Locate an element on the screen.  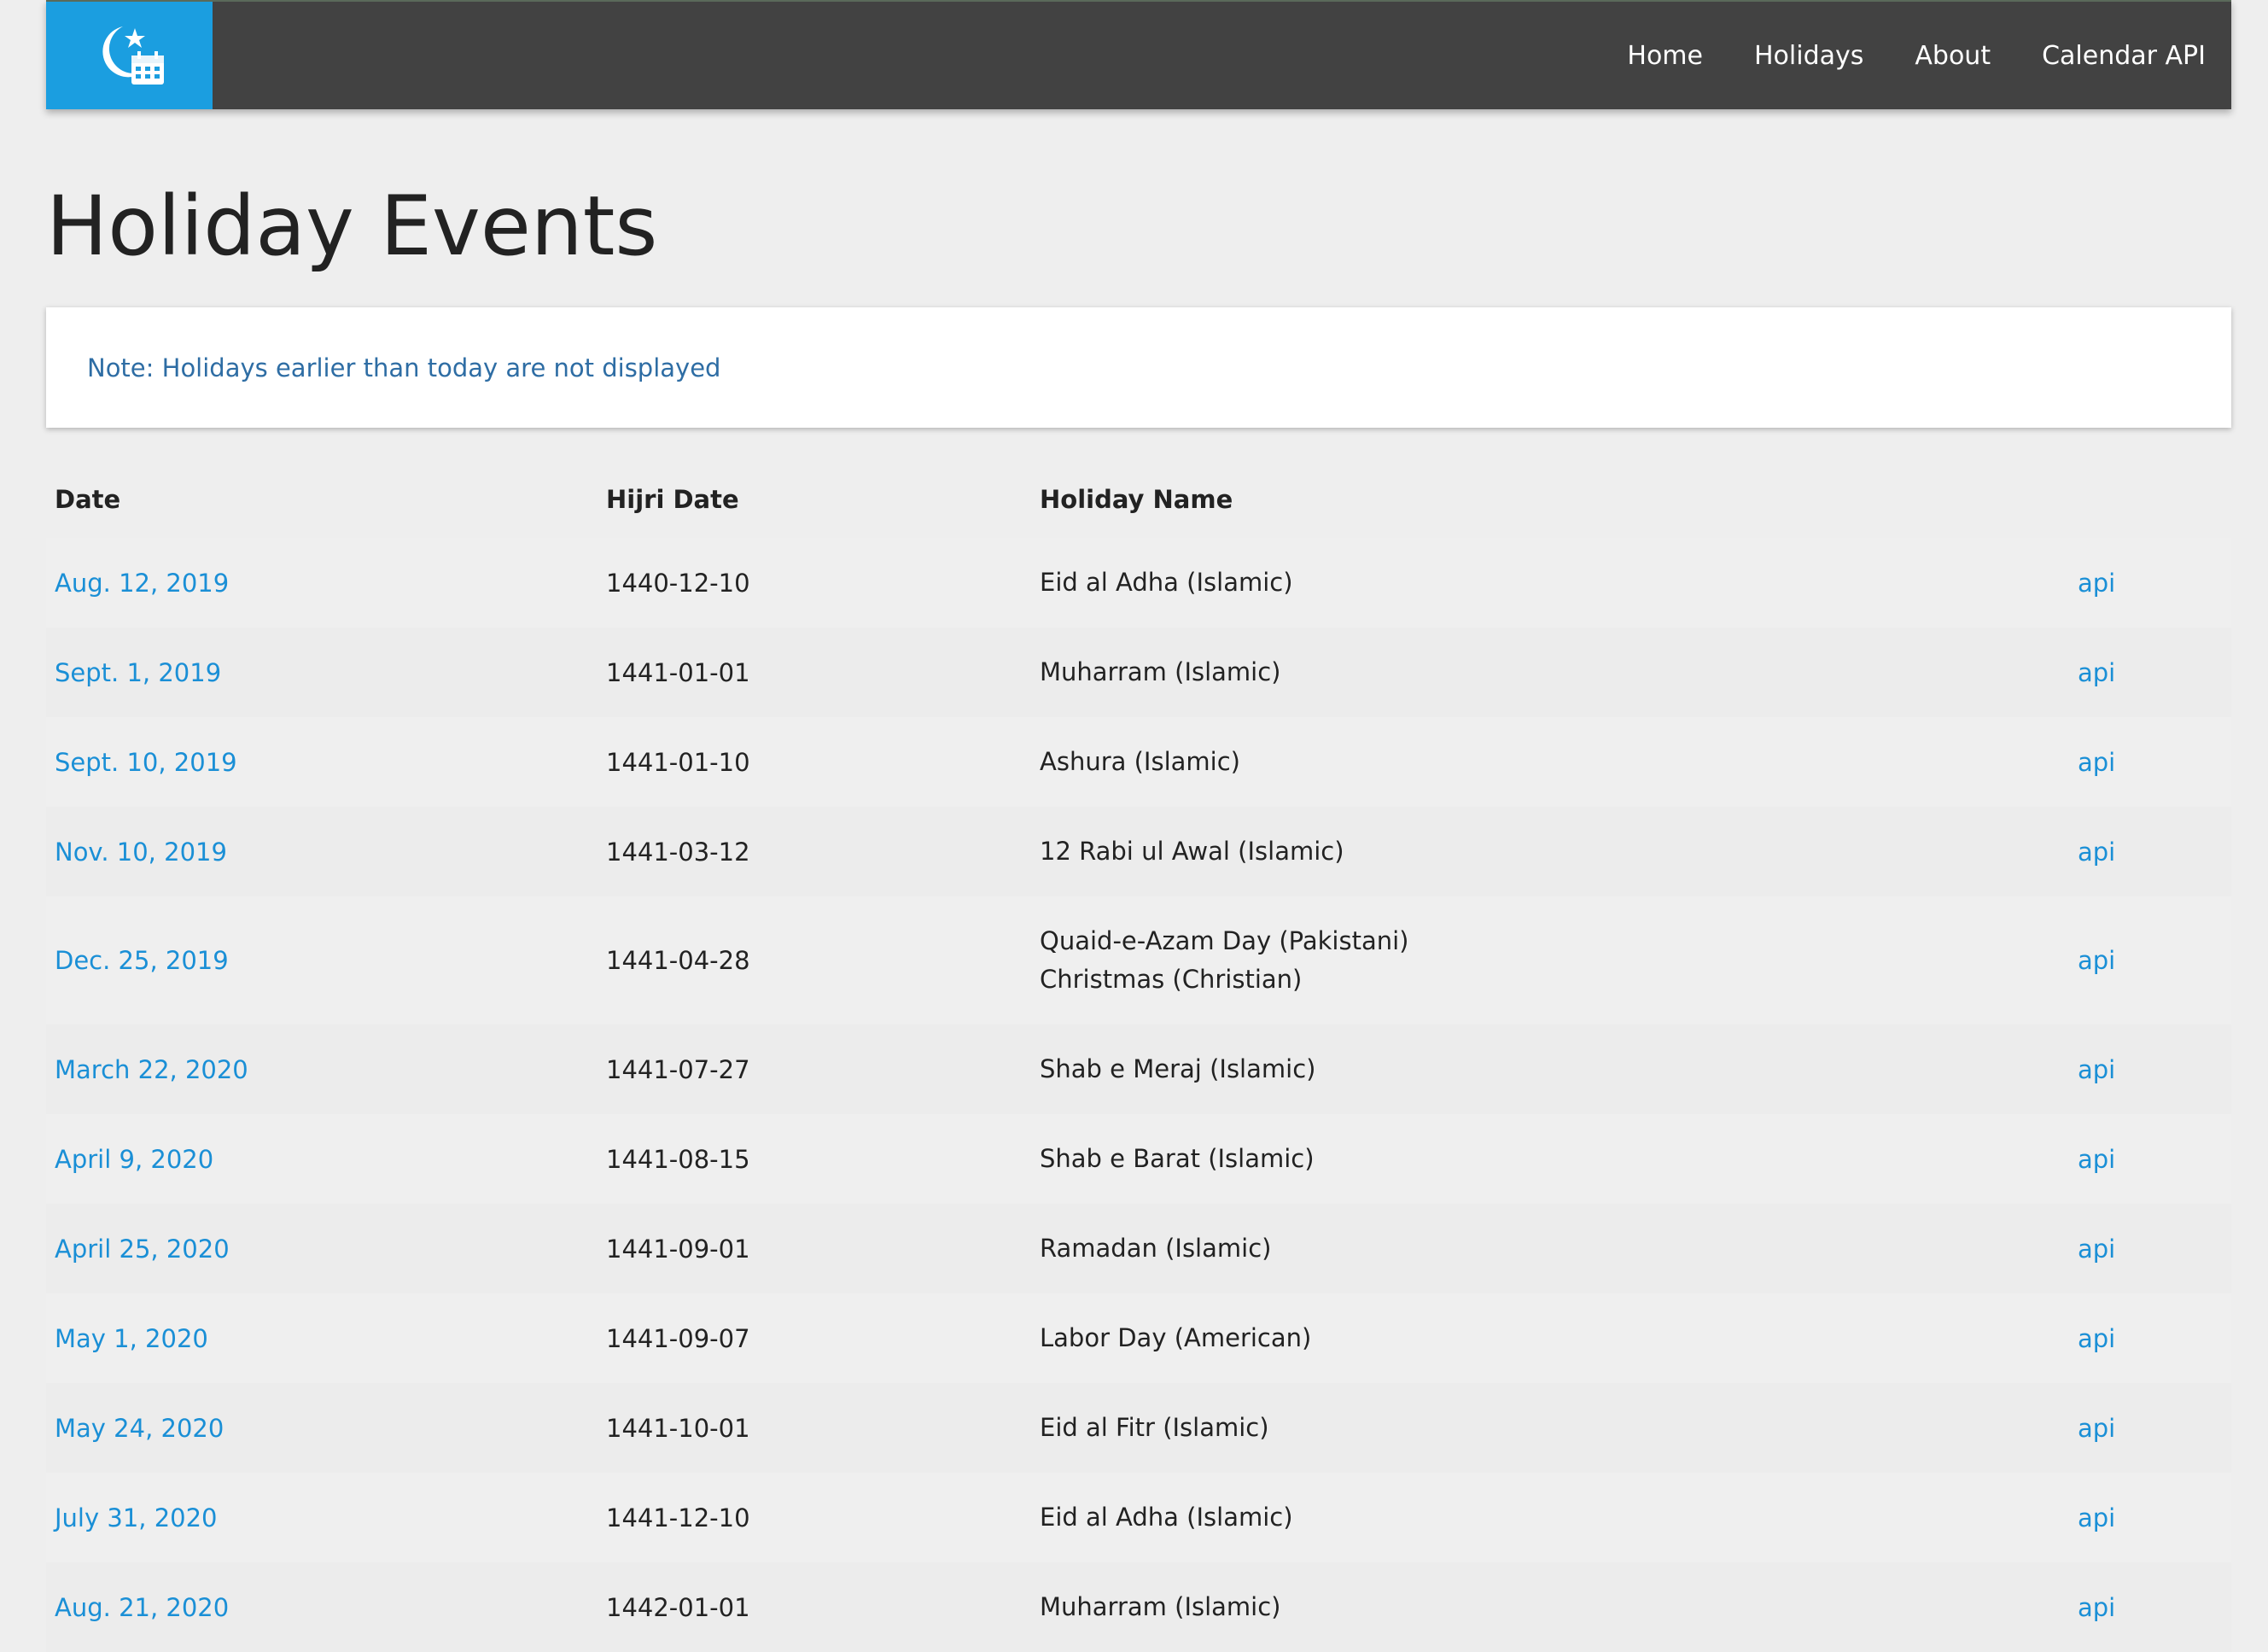
date-link: Sept. 10, 2019 is located at coordinates (146, 762).